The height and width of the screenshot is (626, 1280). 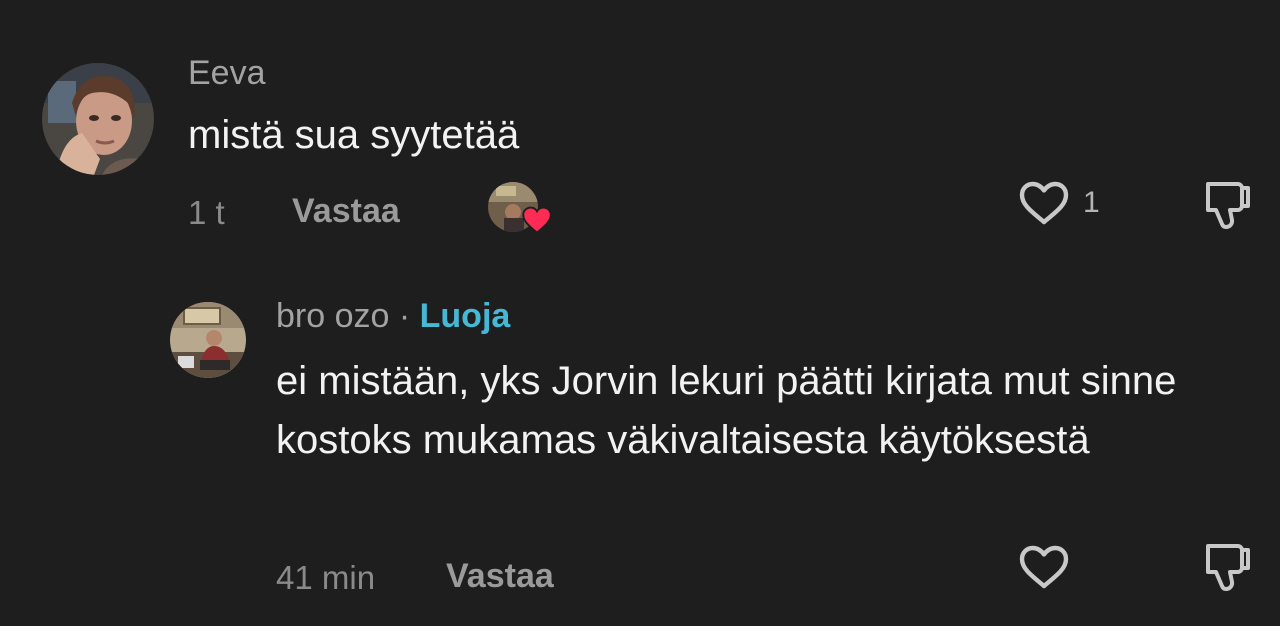 I want to click on like-count: 1, so click(x=1091, y=202).